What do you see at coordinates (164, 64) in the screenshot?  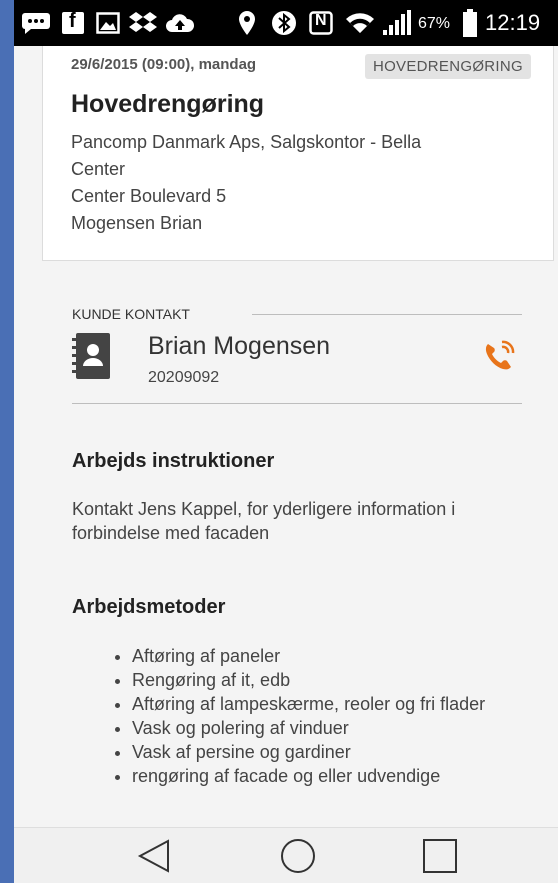 I see `task-date: 29/6/2015 (09:00), mandag` at bounding box center [164, 64].